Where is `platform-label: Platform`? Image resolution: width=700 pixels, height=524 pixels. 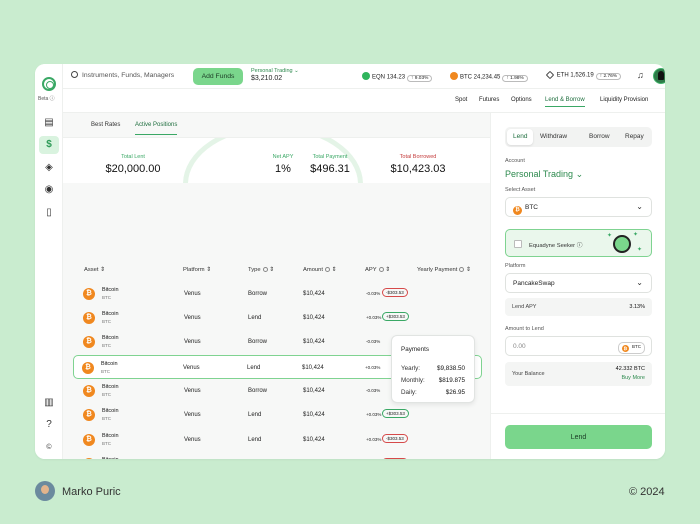
platform-label: Platform is located at coordinates (515, 266).